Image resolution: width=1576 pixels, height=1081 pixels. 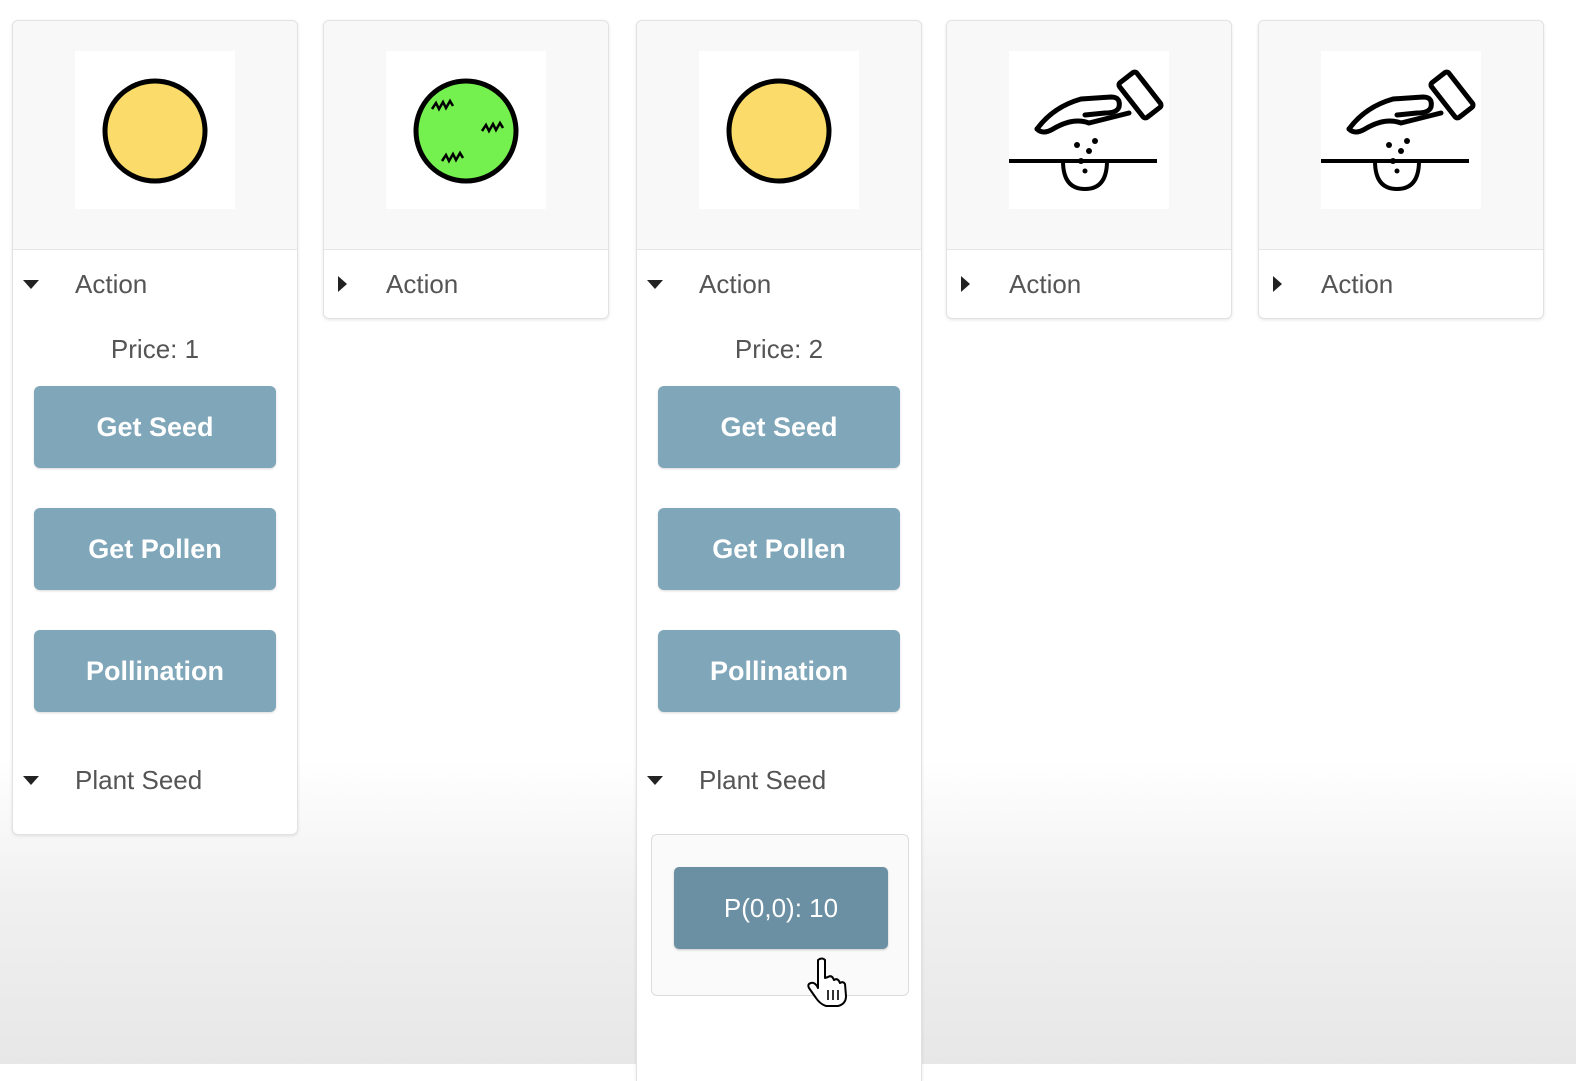 I want to click on green-pollen-icon, so click(x=466, y=130).